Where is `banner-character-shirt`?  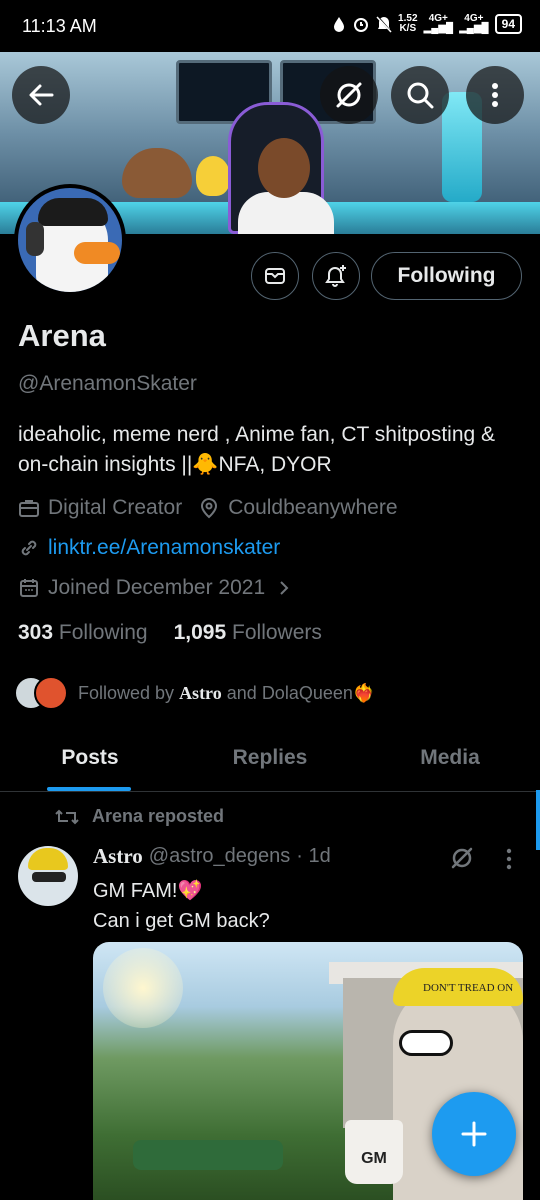
banner-character-shirt is located at coordinates (286, 213).